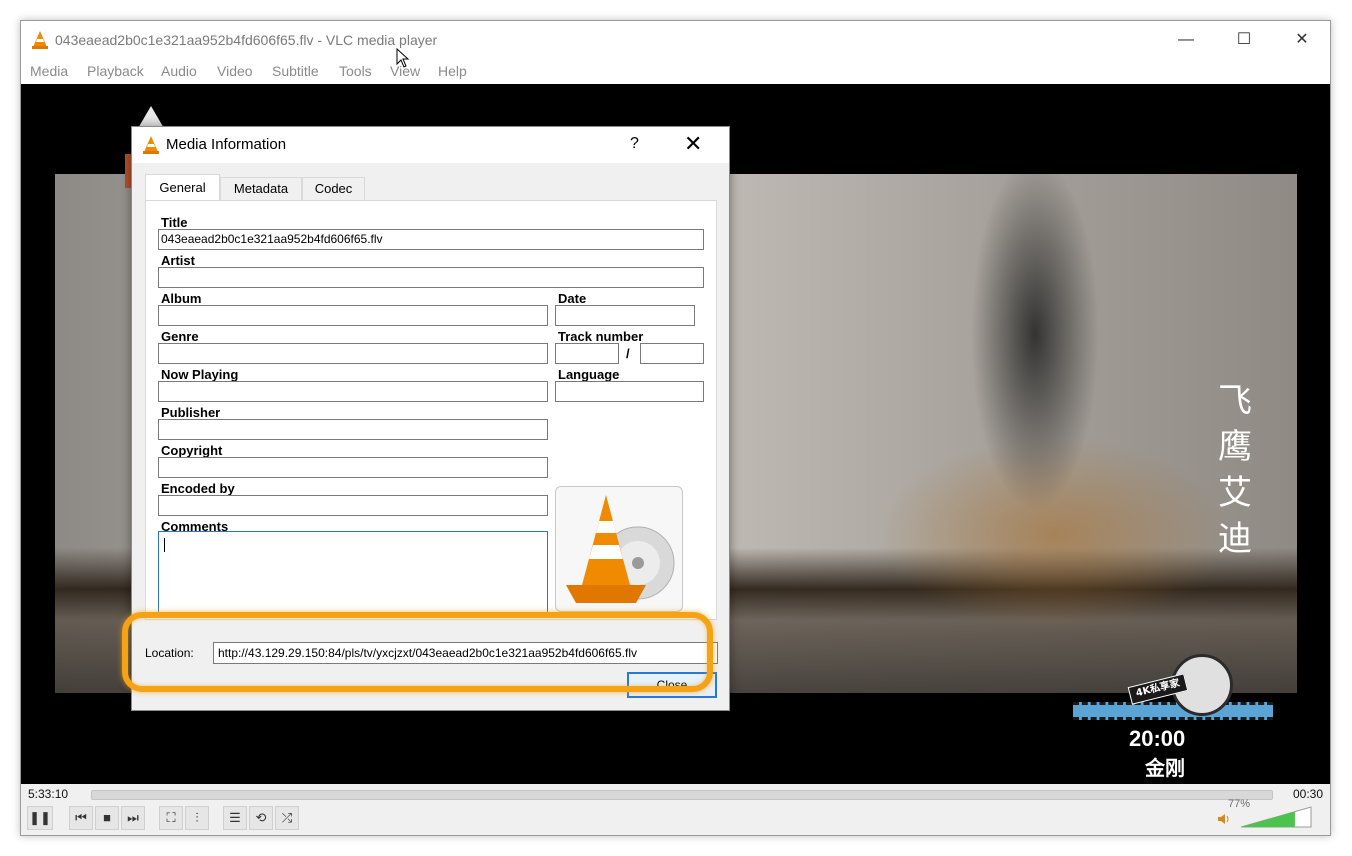 The height and width of the screenshot is (856, 1352). I want to click on minimize-button: —, so click(1186, 40).